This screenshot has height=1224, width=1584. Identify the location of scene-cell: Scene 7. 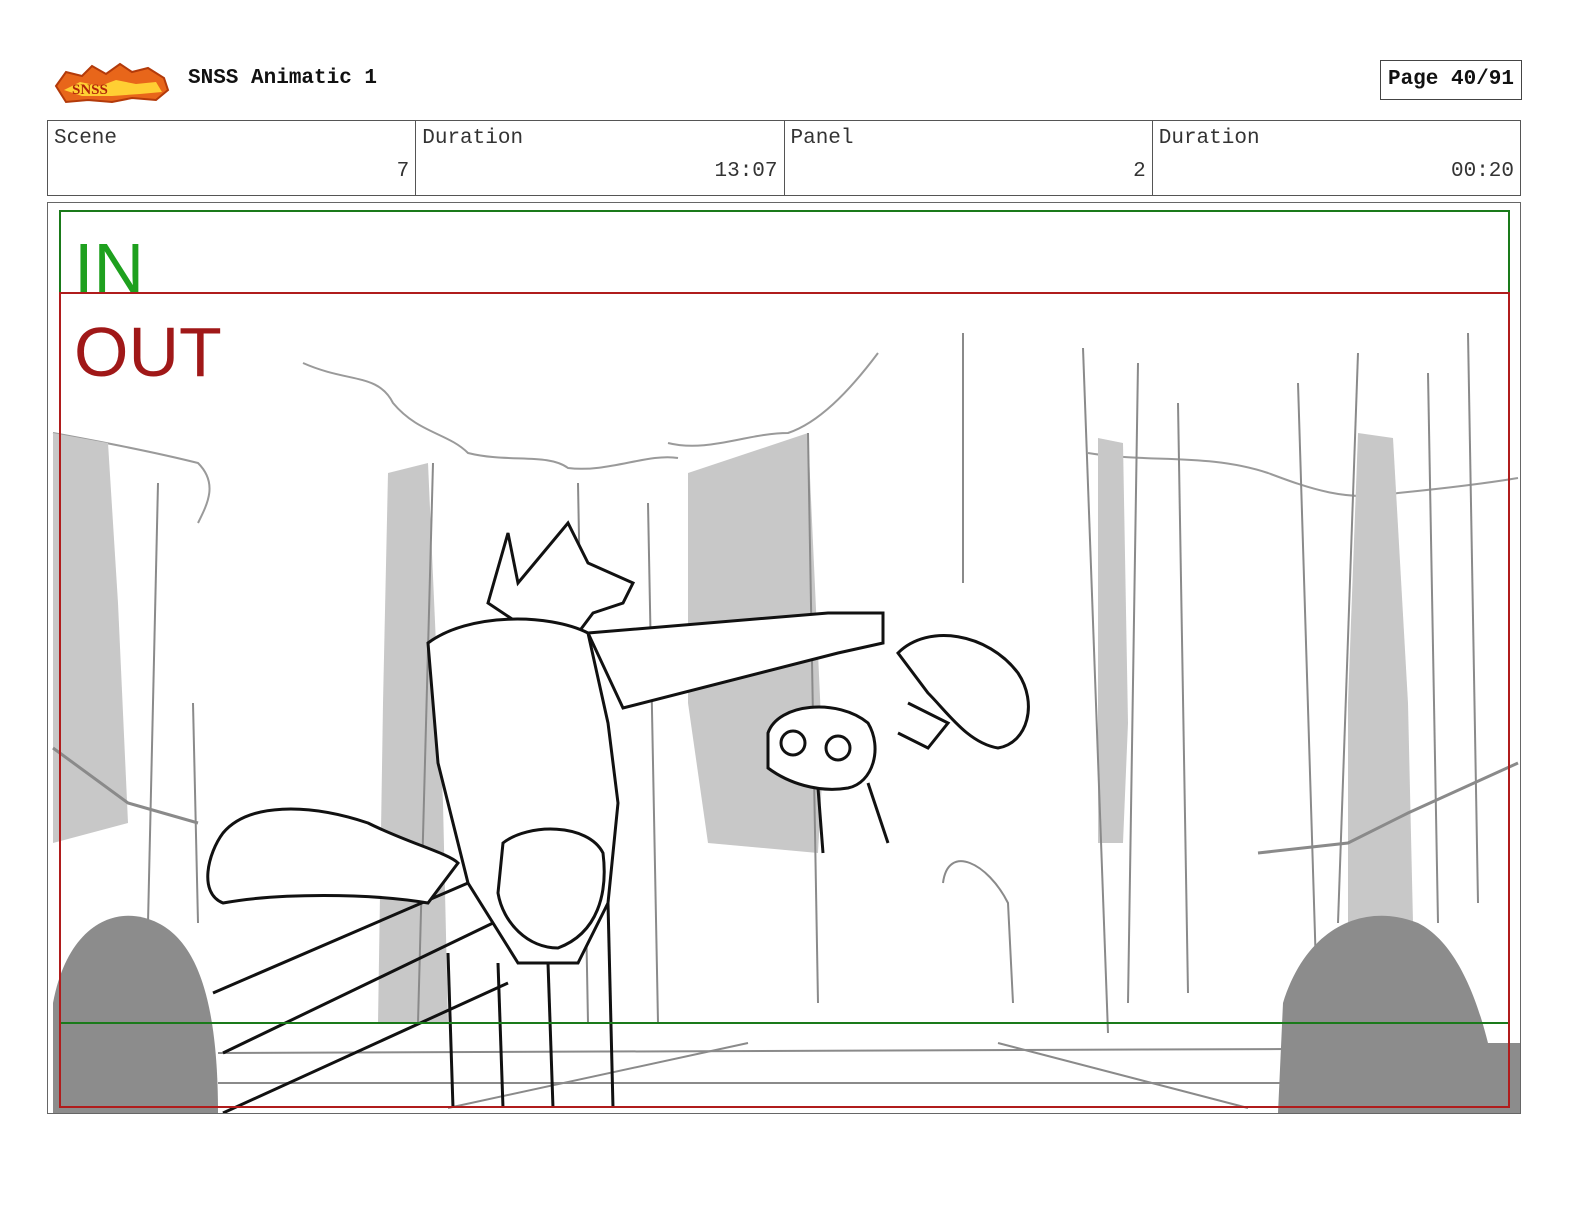
(232, 158).